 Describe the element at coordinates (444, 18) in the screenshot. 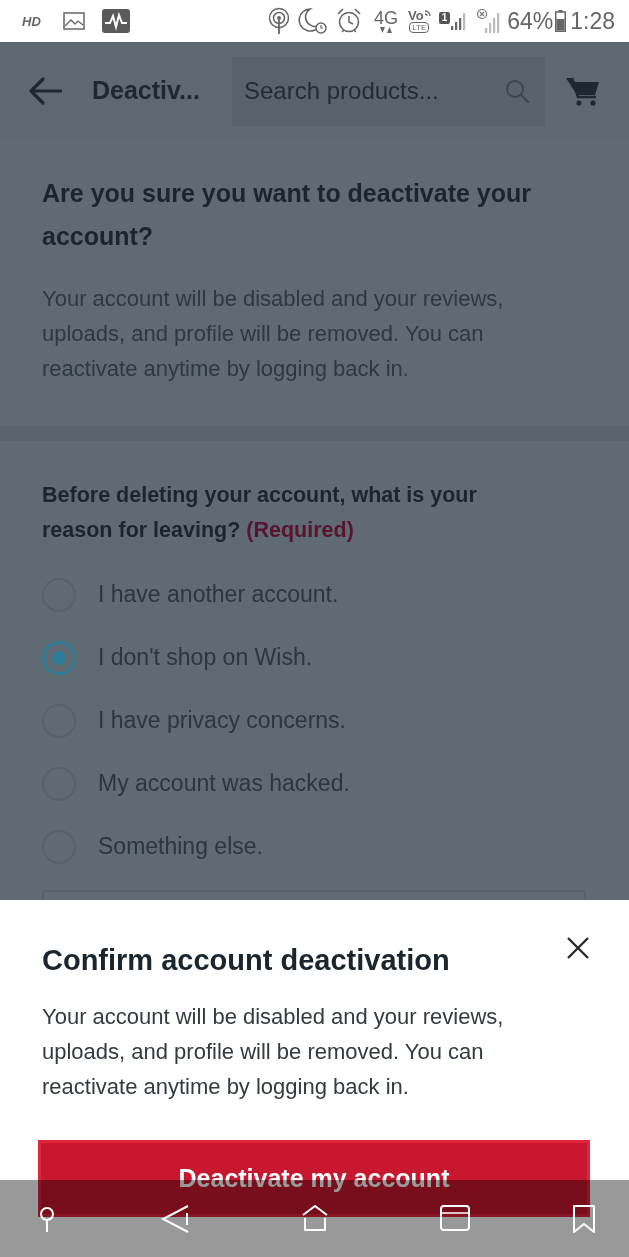

I see `sim-badge: 1` at that location.